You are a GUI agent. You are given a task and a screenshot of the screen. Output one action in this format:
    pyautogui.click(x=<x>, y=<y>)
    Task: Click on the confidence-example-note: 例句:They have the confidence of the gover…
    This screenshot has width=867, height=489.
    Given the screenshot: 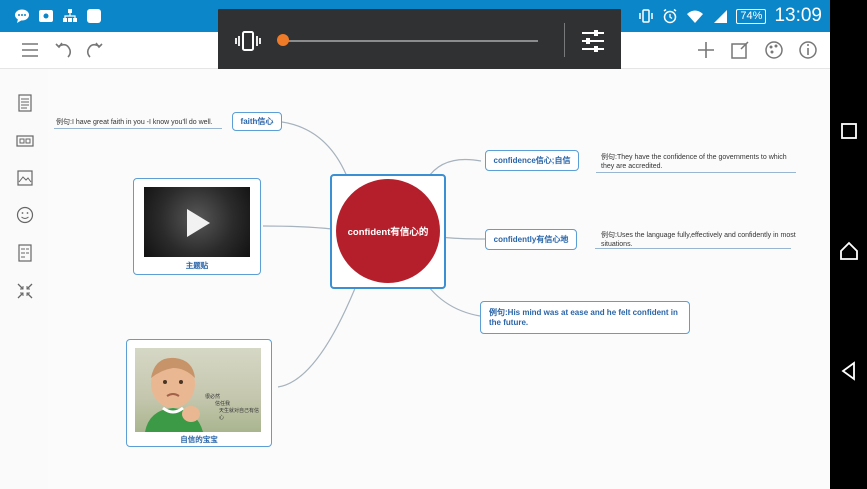 What is the action you would take?
    pyautogui.click(x=694, y=162)
    